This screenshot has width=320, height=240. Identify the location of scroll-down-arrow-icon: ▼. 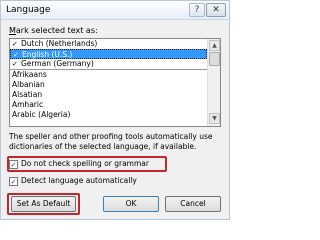
(214, 118).